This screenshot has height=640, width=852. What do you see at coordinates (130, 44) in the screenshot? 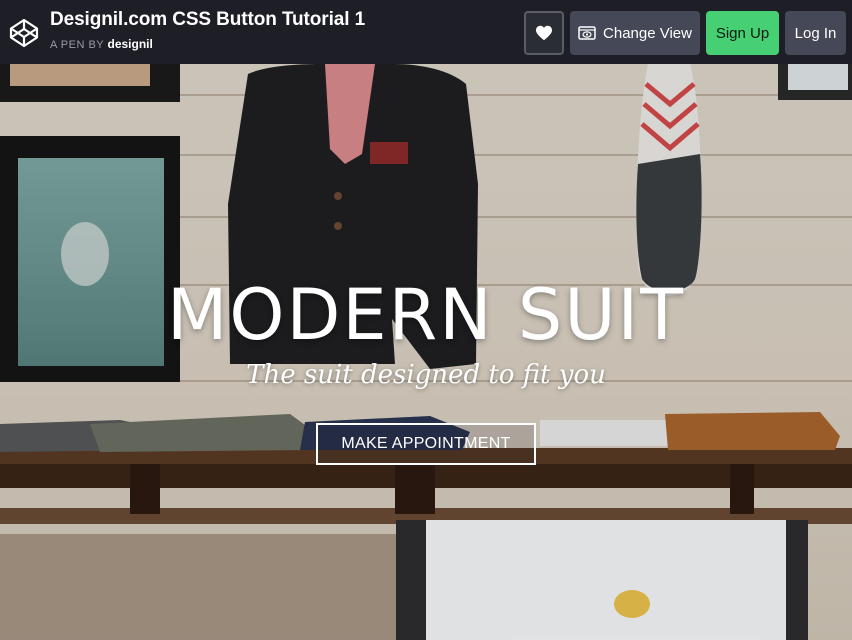
I see `author-link: designil` at bounding box center [130, 44].